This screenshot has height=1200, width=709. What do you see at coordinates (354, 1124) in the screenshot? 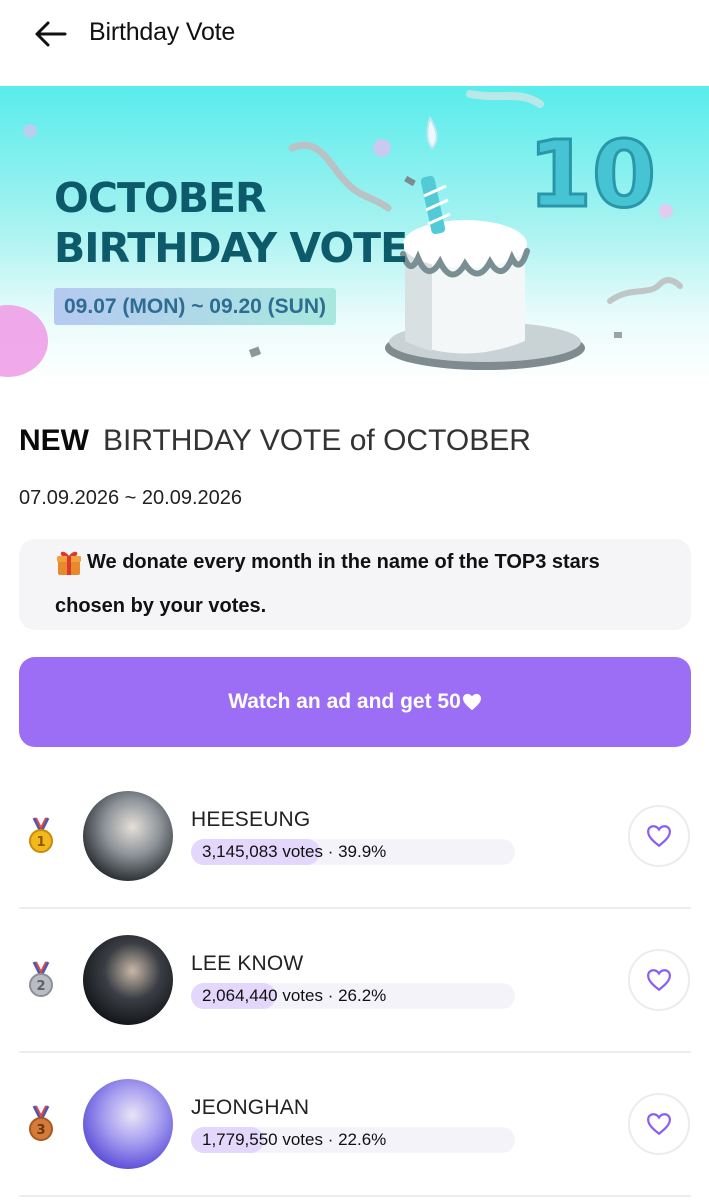
I see `ranking-row: 3 JEONGHAN 1,779,550 votes · 22.6%` at bounding box center [354, 1124].